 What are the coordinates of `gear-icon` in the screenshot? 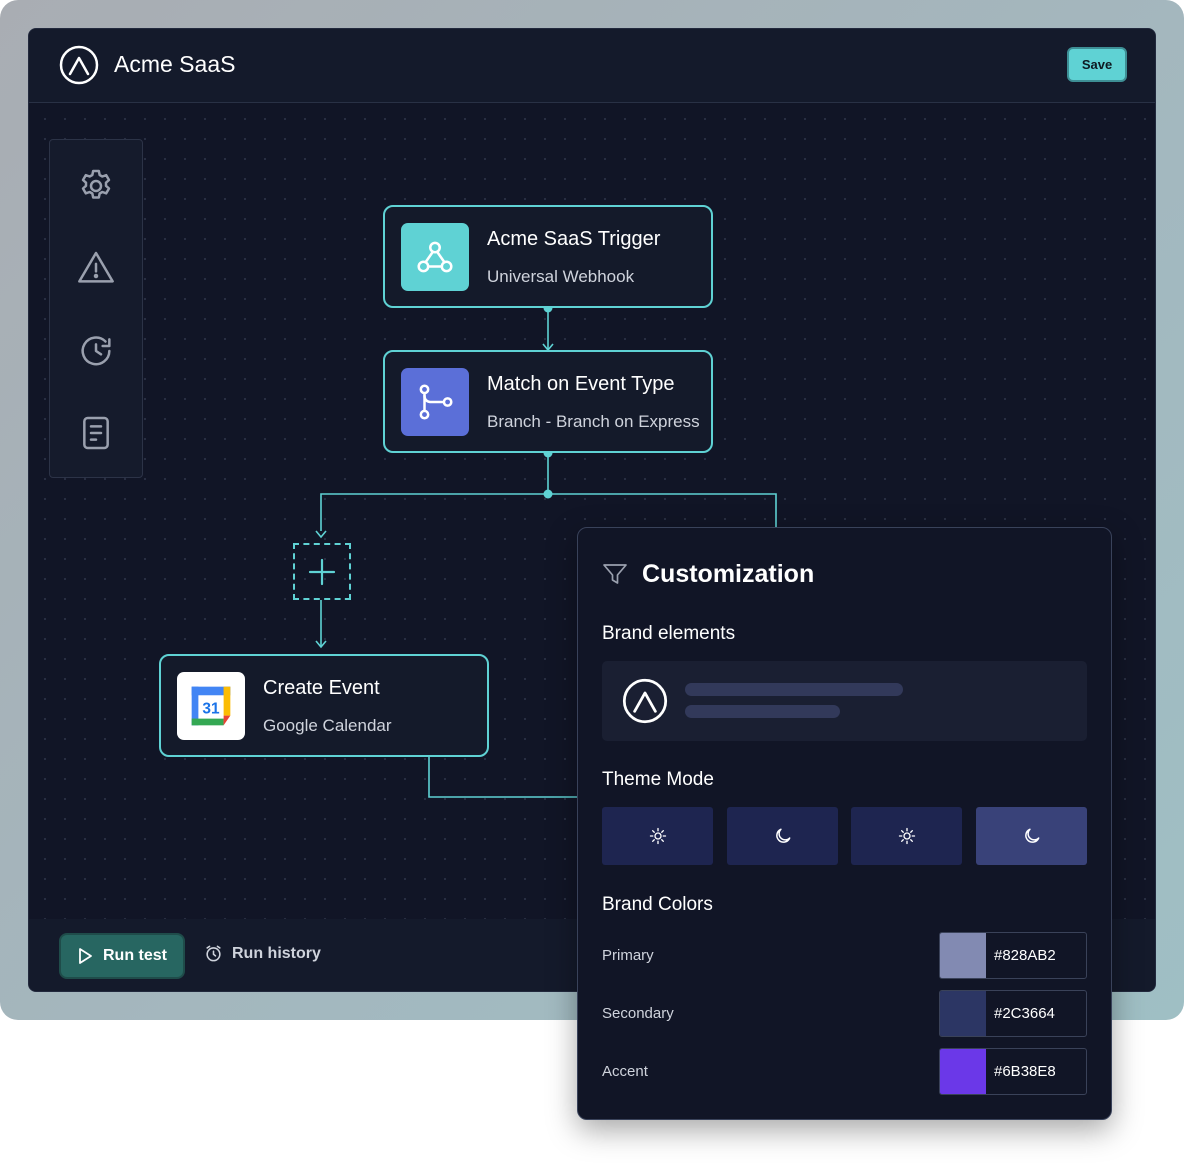 It's located at (96, 184).